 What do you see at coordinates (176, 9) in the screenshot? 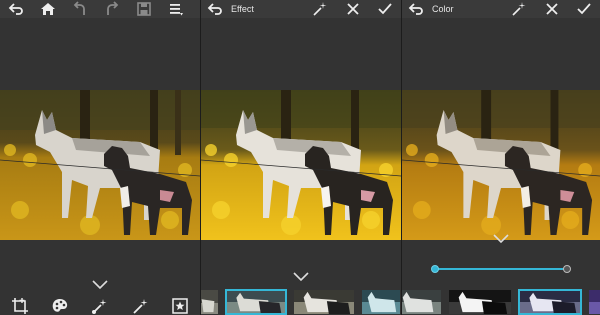
I see `menu-icon` at bounding box center [176, 9].